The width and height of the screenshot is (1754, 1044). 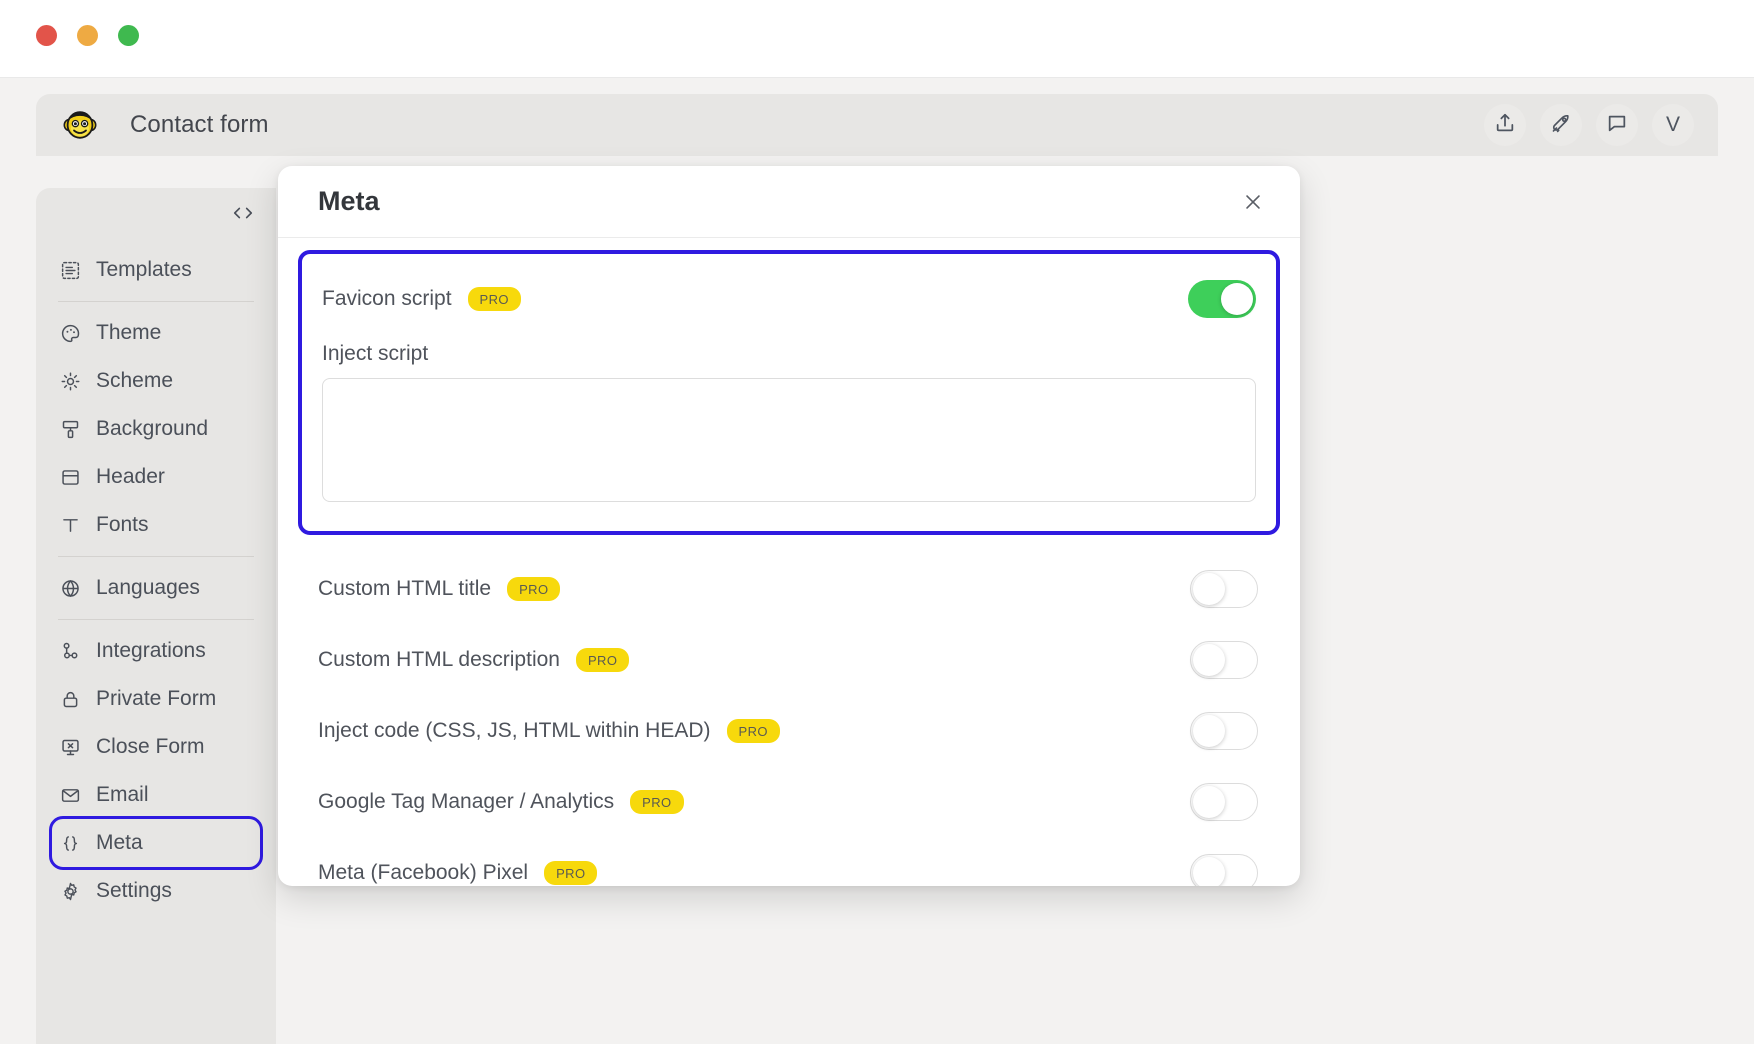 What do you see at coordinates (70, 525) in the screenshot?
I see `text-type-icon` at bounding box center [70, 525].